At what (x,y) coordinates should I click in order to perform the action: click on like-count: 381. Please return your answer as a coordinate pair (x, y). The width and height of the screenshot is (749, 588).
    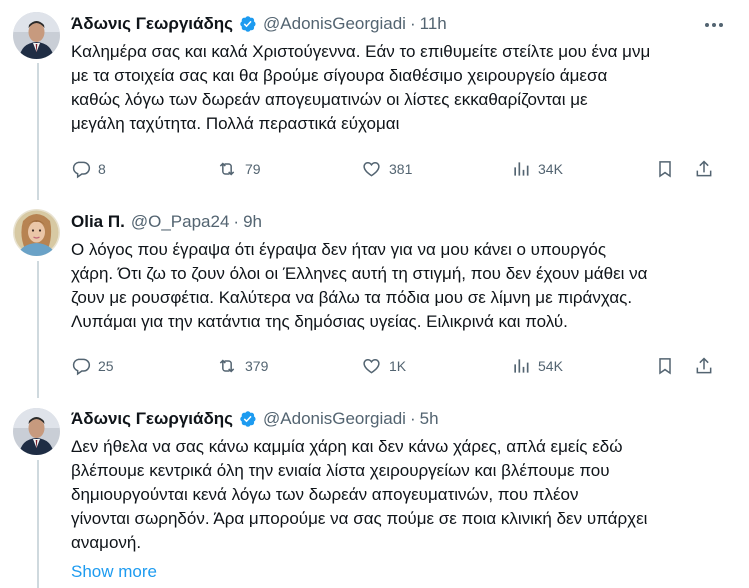
    Looking at the image, I should click on (401, 169).